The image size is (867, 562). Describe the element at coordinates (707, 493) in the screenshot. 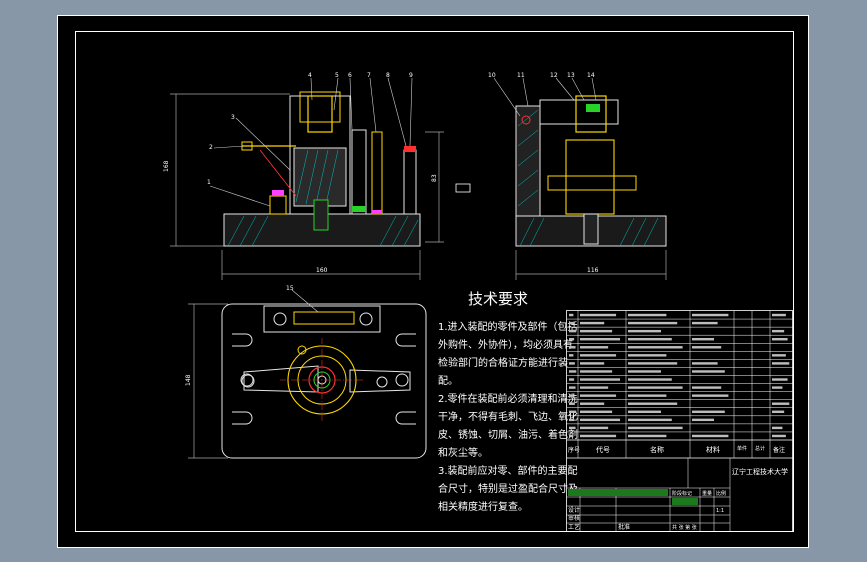

I see `title-block-weight: 重量` at that location.